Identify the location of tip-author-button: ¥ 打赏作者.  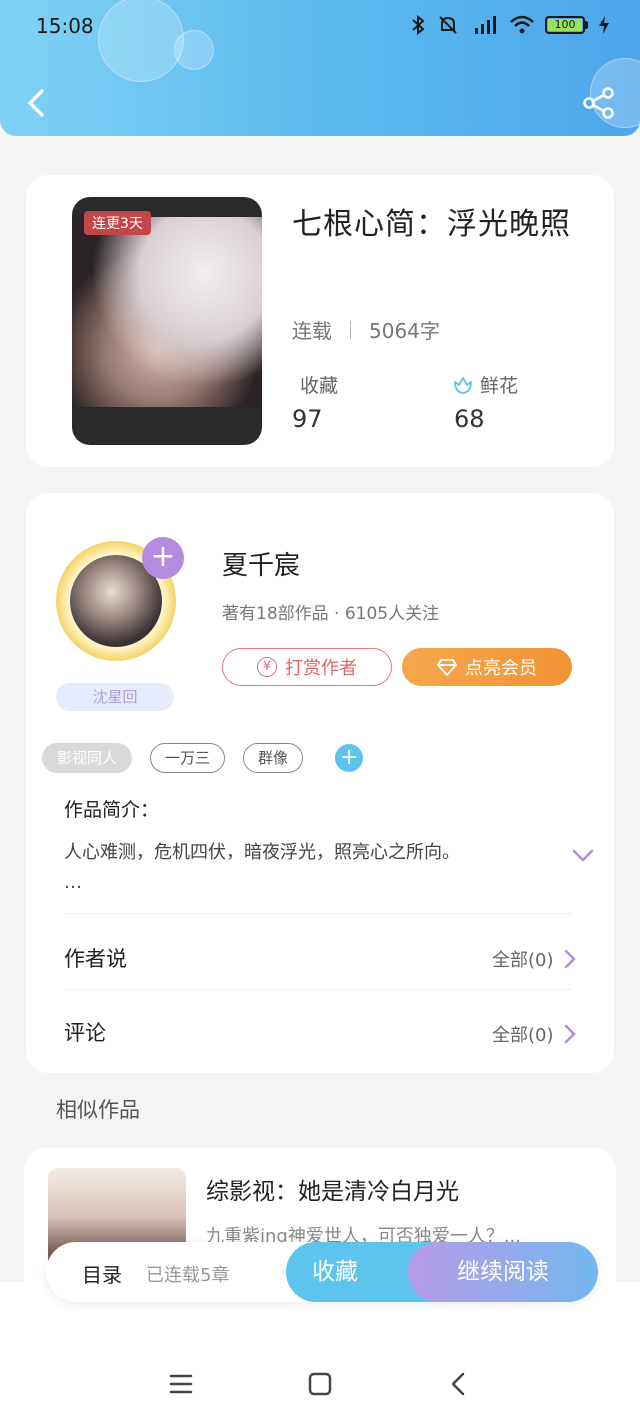
(307, 667).